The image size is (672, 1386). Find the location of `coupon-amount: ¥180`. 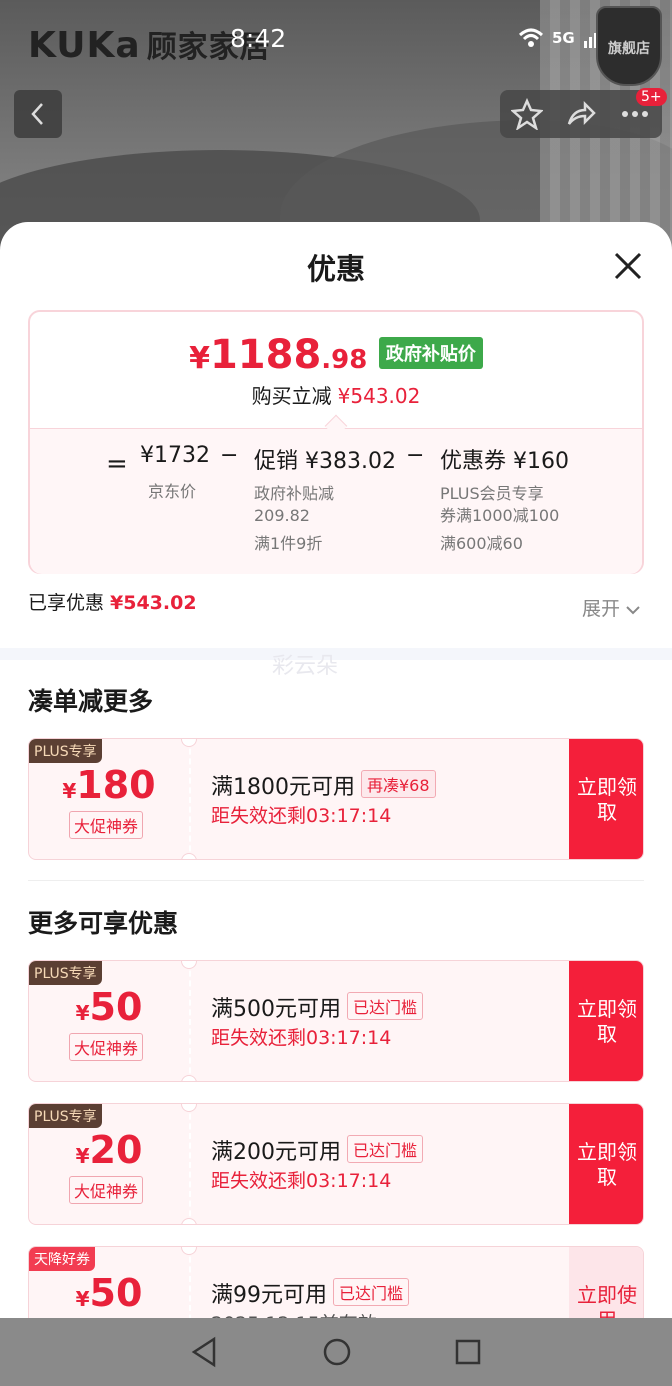

coupon-amount: ¥180 is located at coordinates (109, 785).